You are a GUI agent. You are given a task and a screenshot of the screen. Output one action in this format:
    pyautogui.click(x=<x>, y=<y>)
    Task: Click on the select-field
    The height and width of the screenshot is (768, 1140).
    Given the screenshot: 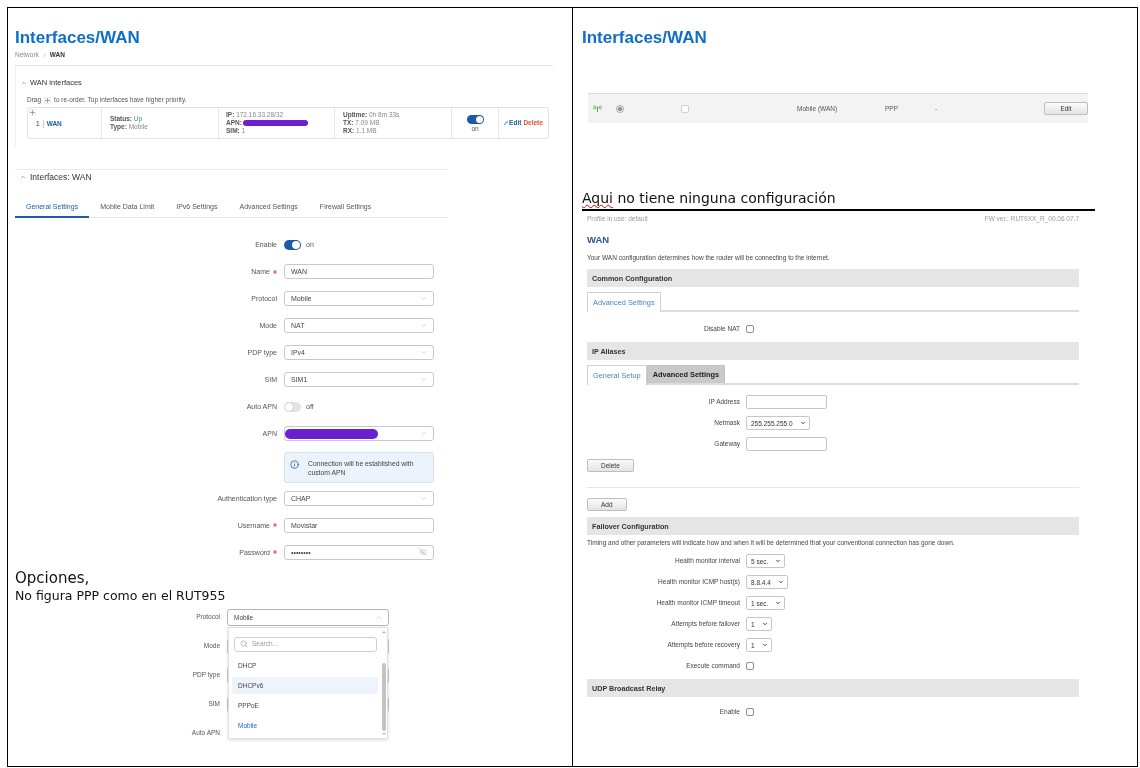 What is the action you would take?
    pyautogui.click(x=359, y=433)
    